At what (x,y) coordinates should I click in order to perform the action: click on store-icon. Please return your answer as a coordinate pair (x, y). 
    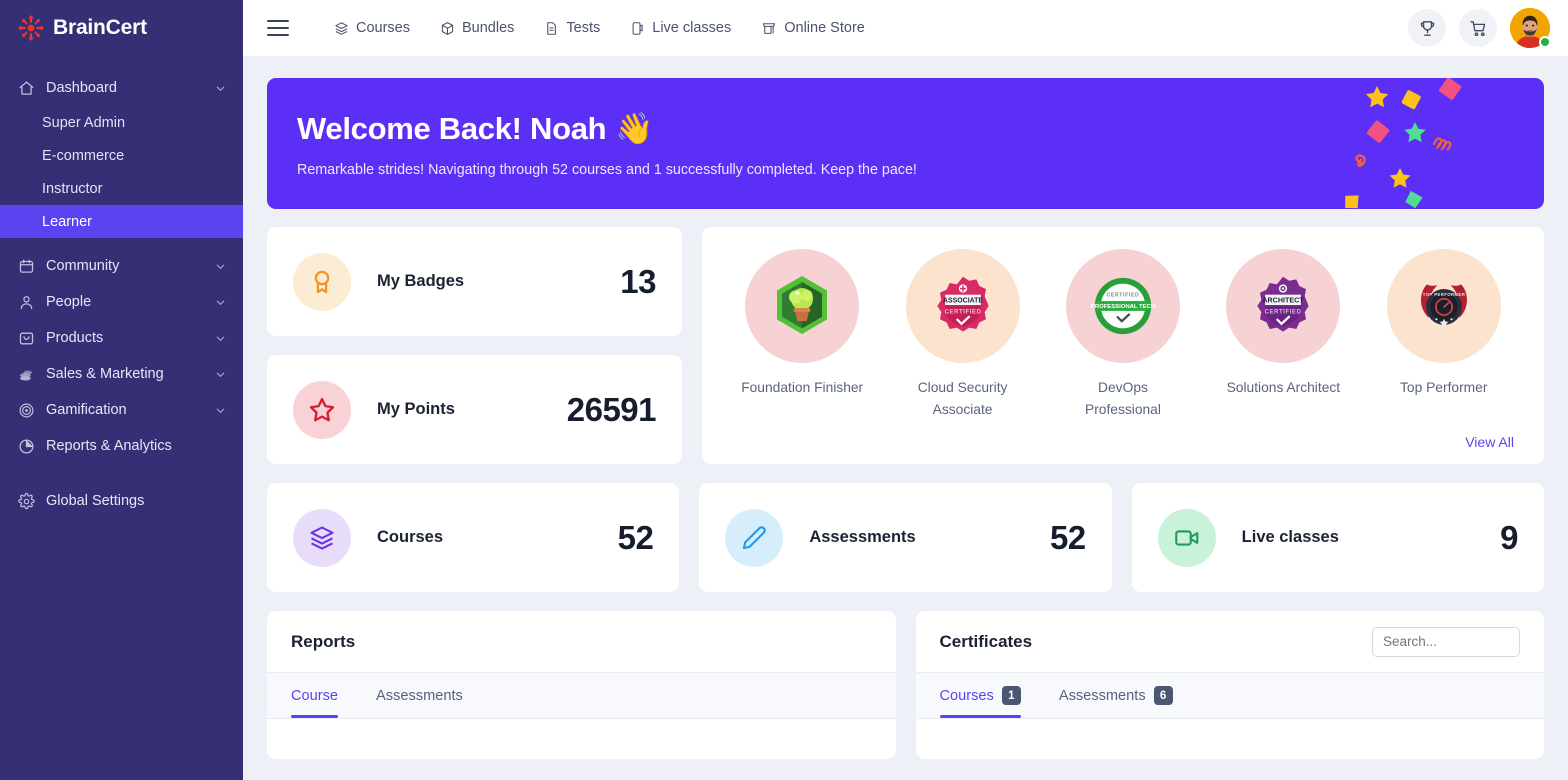
    Looking at the image, I should click on (769, 28).